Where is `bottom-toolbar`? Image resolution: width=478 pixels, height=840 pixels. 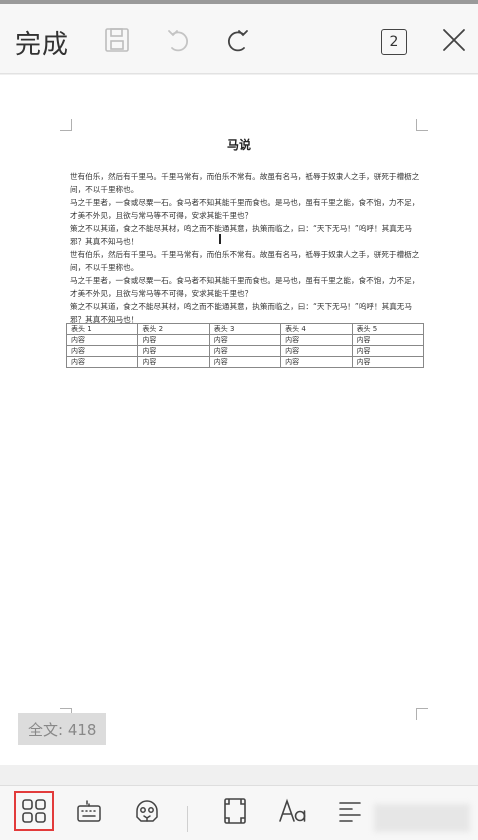
bottom-toolbar is located at coordinates (239, 812).